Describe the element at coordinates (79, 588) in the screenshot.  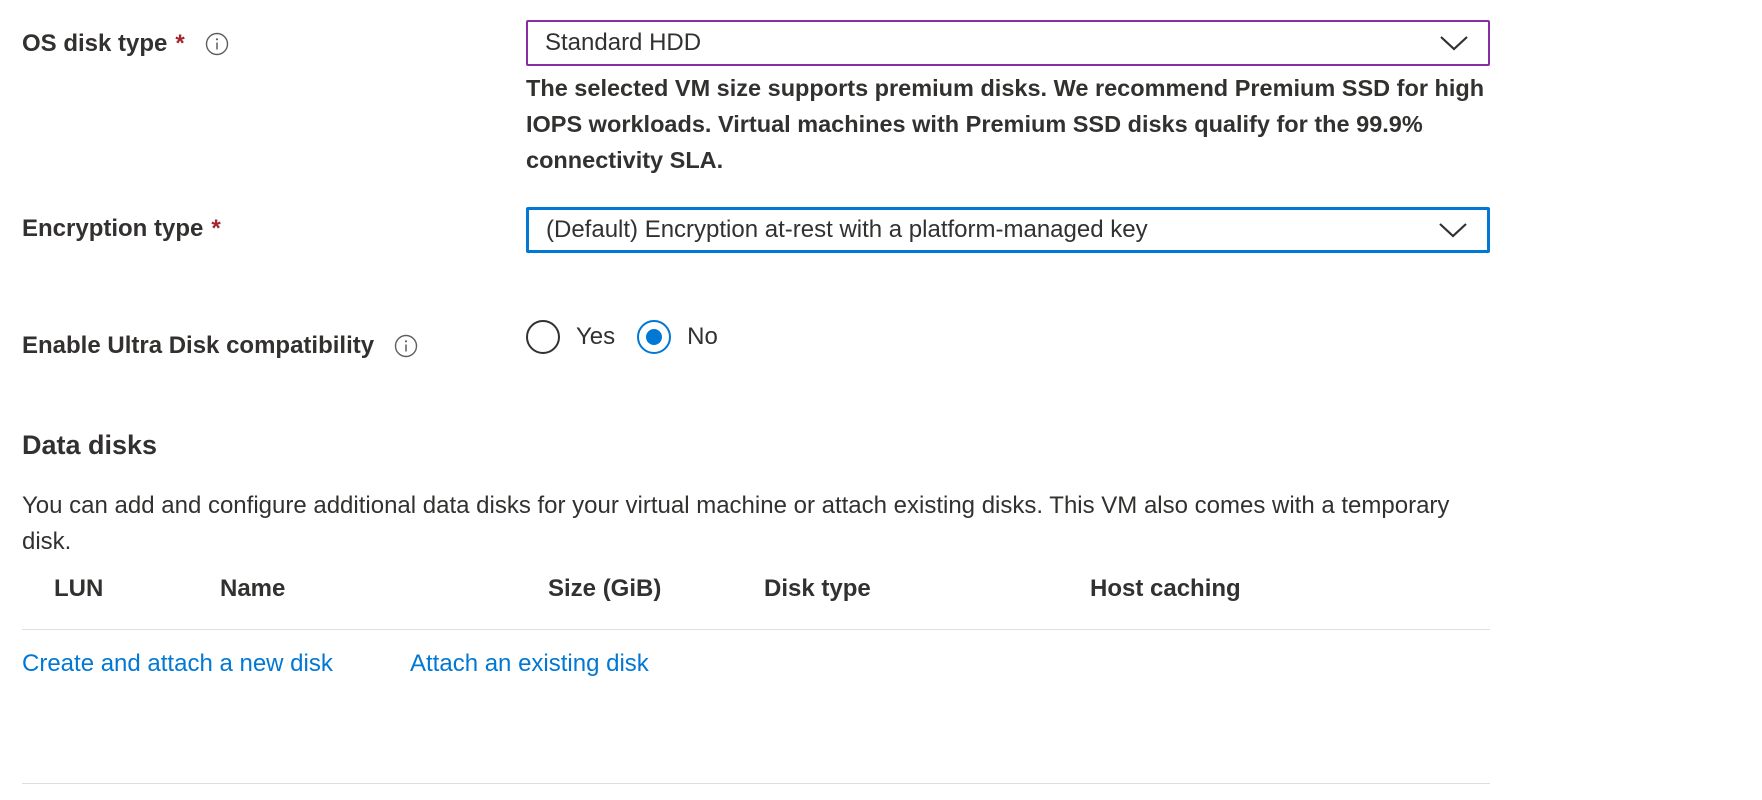
I see `column-header-lun: LUN` at that location.